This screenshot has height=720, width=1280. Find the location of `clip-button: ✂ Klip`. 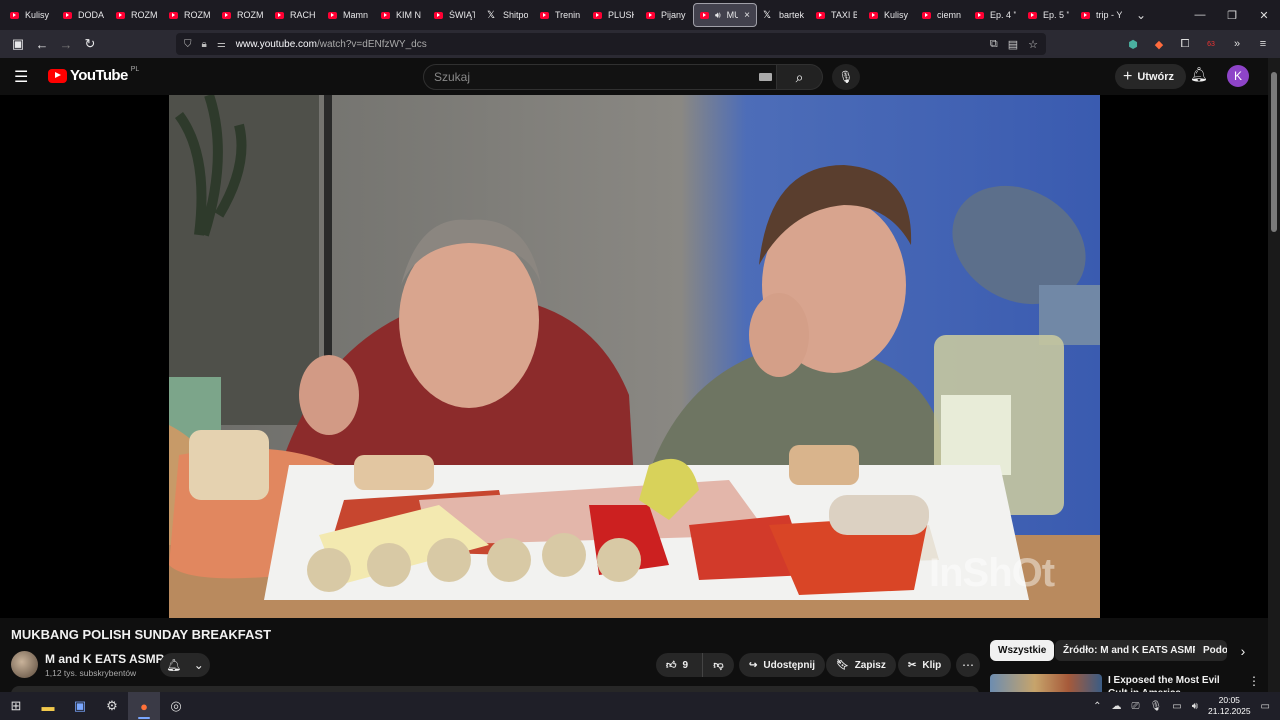

clip-button: ✂ Klip is located at coordinates (925, 665).